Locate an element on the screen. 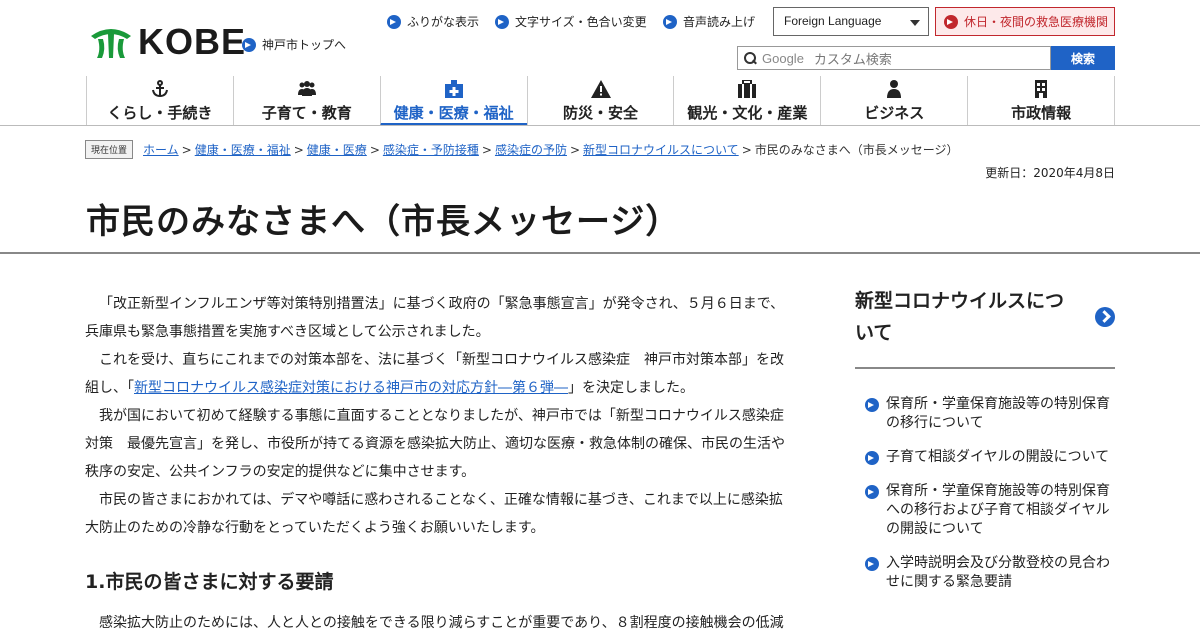 The width and height of the screenshot is (1200, 630). read-aloud-link: 音声読み上げ is located at coordinates (709, 21).